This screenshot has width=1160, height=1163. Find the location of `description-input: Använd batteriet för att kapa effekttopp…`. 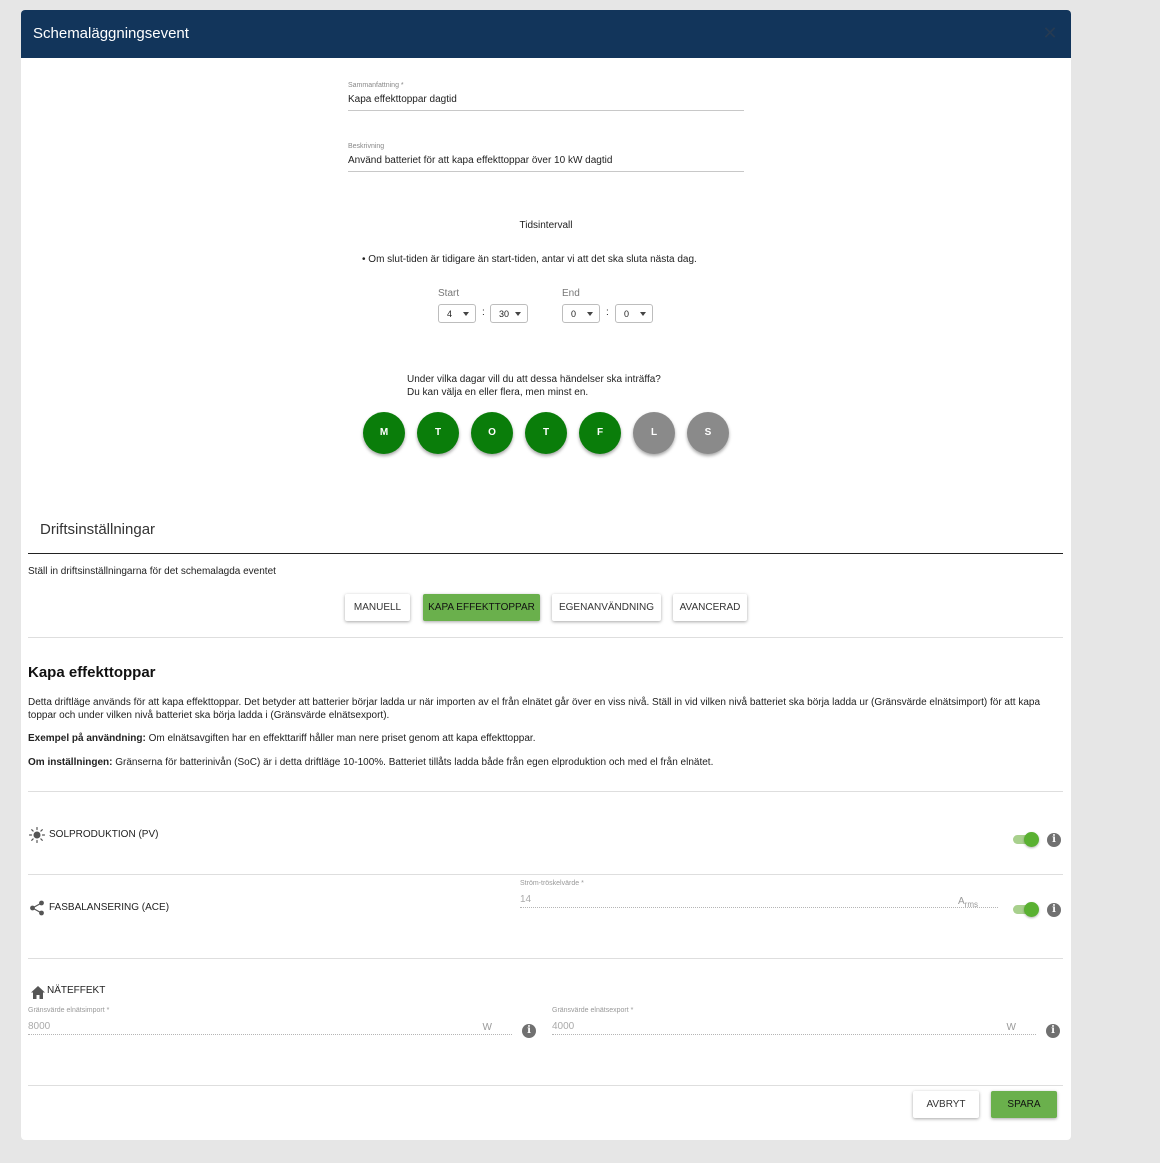

description-input: Använd batteriet för att kapa effekttopp… is located at coordinates (546, 160).